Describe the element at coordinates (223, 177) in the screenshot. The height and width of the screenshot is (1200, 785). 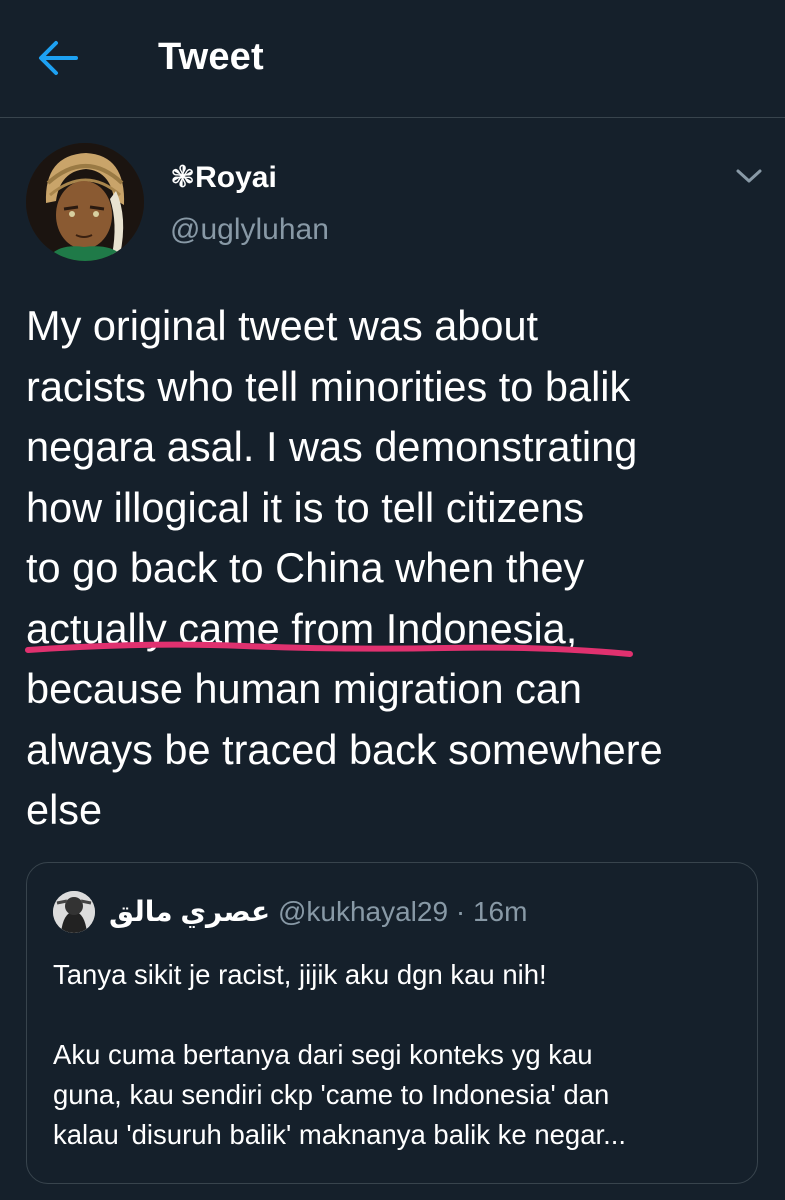
I see `display-name: ❃Royai` at that location.